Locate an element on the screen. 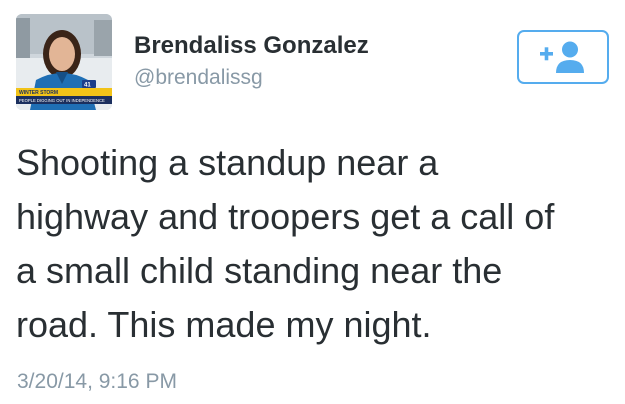  follow-button is located at coordinates (563, 57).